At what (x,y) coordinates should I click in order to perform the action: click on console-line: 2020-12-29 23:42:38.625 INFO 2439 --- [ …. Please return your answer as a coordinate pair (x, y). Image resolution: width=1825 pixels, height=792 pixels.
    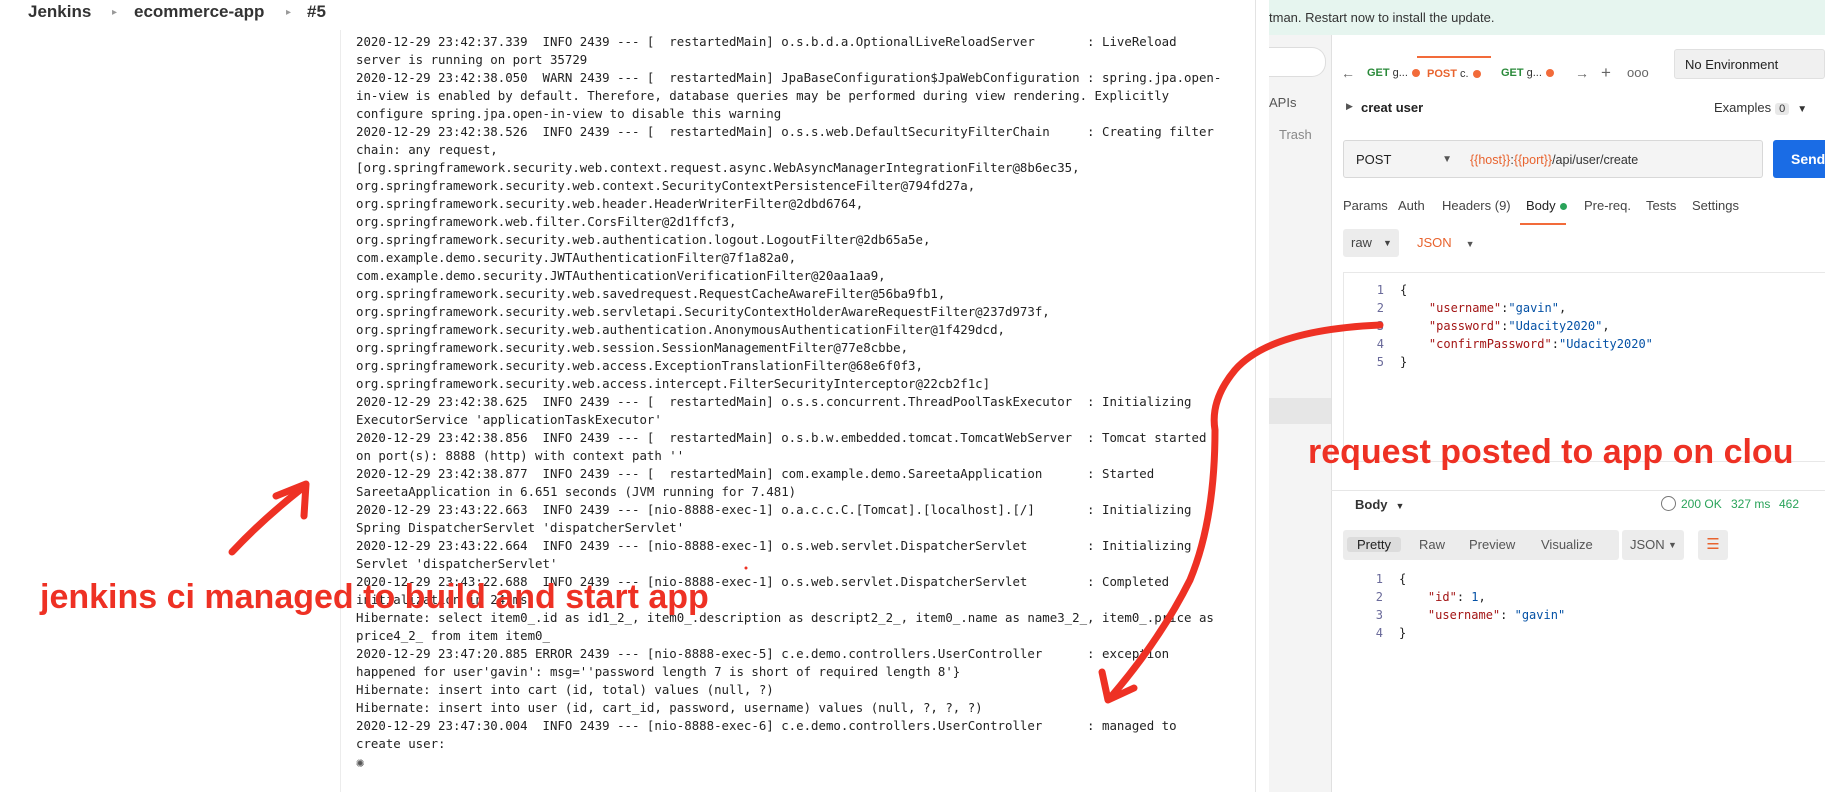
    Looking at the image, I should click on (774, 401).